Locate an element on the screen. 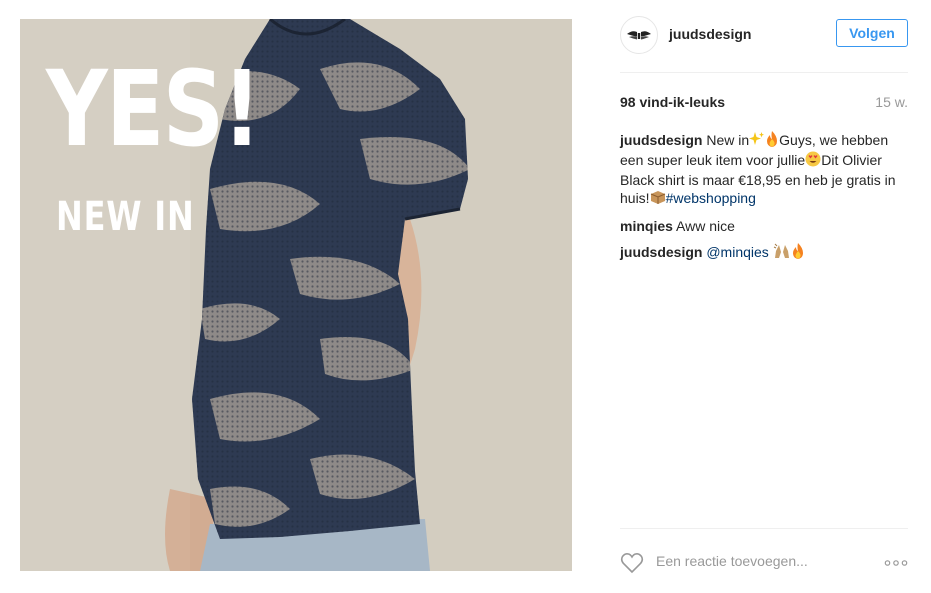 This screenshot has height=593, width=931. post-author-username: juudsdesign is located at coordinates (710, 34).